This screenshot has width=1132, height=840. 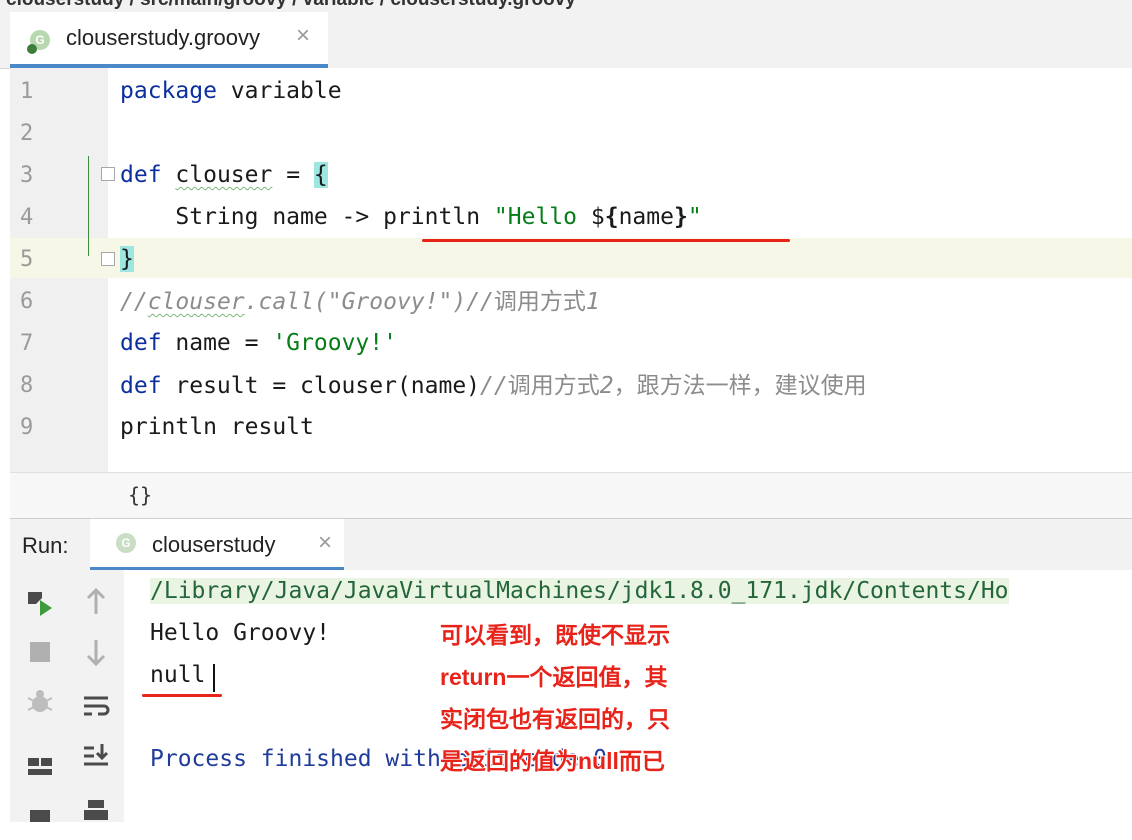 What do you see at coordinates (27, 385) in the screenshot?
I see `line-number: 8` at bounding box center [27, 385].